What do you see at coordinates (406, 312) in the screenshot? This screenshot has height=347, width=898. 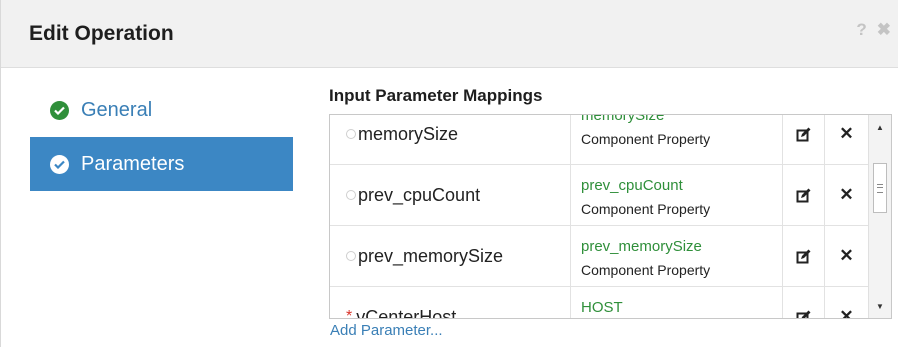 I see `parameter-name: vCenterHost` at bounding box center [406, 312].